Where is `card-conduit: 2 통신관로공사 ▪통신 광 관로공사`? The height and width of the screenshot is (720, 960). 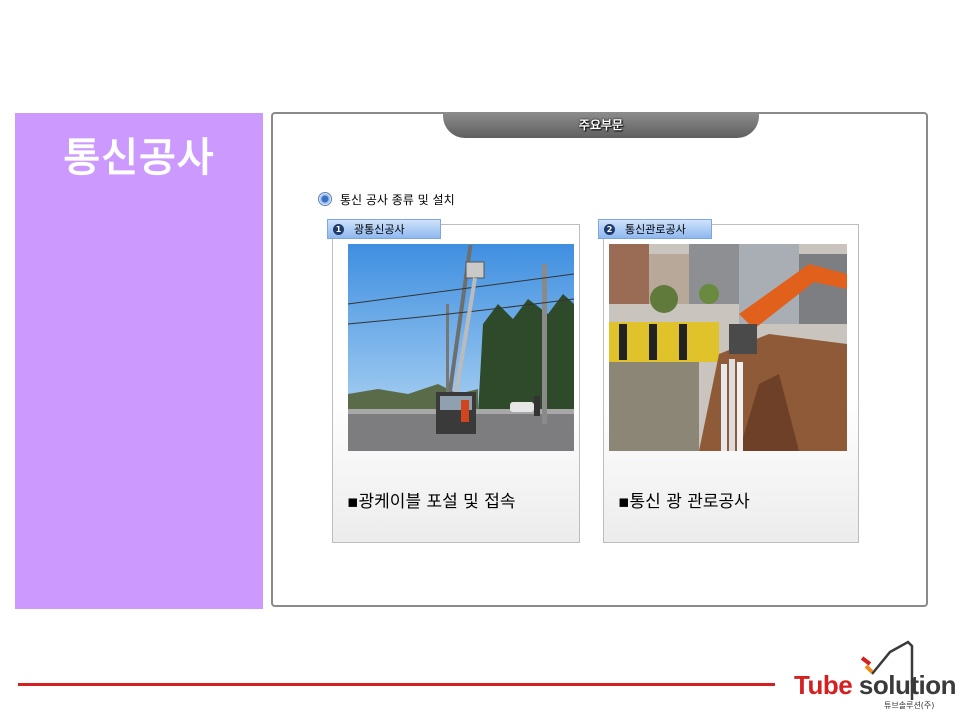
card-conduit: 2 통신관로공사 ▪통신 광 관로공사 is located at coordinates (728, 381).